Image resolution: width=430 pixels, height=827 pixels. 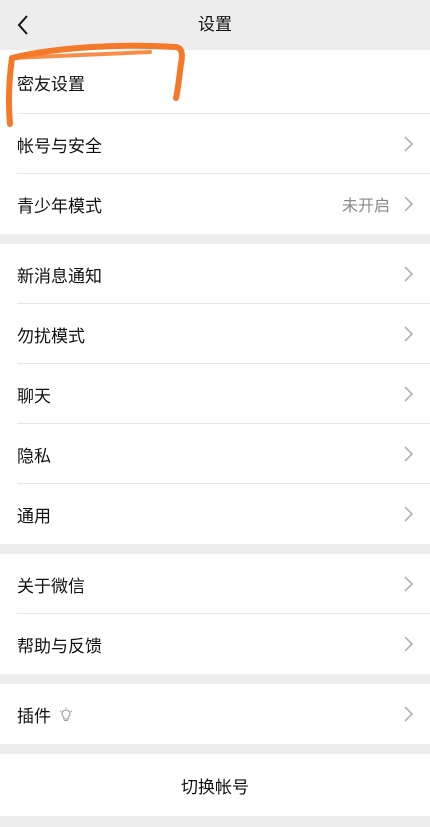 What do you see at coordinates (215, 584) in the screenshot?
I see `settings-item-about-wechat: 关于微信` at bounding box center [215, 584].